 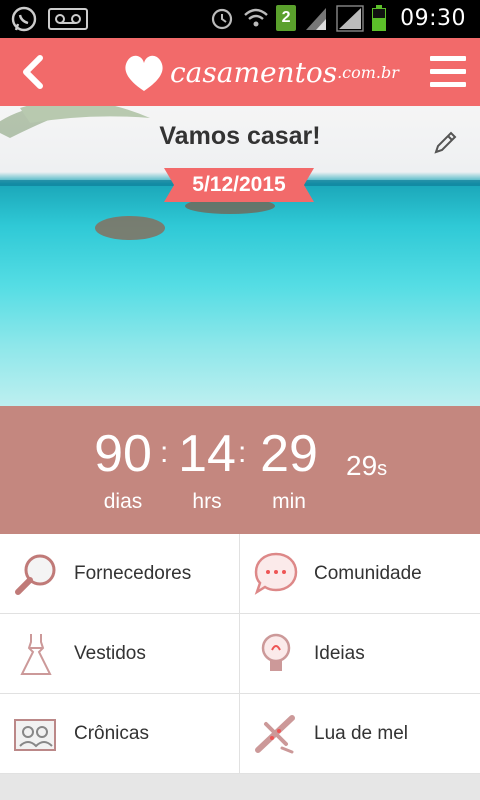 What do you see at coordinates (123, 454) in the screenshot?
I see `days-value: 90` at bounding box center [123, 454].